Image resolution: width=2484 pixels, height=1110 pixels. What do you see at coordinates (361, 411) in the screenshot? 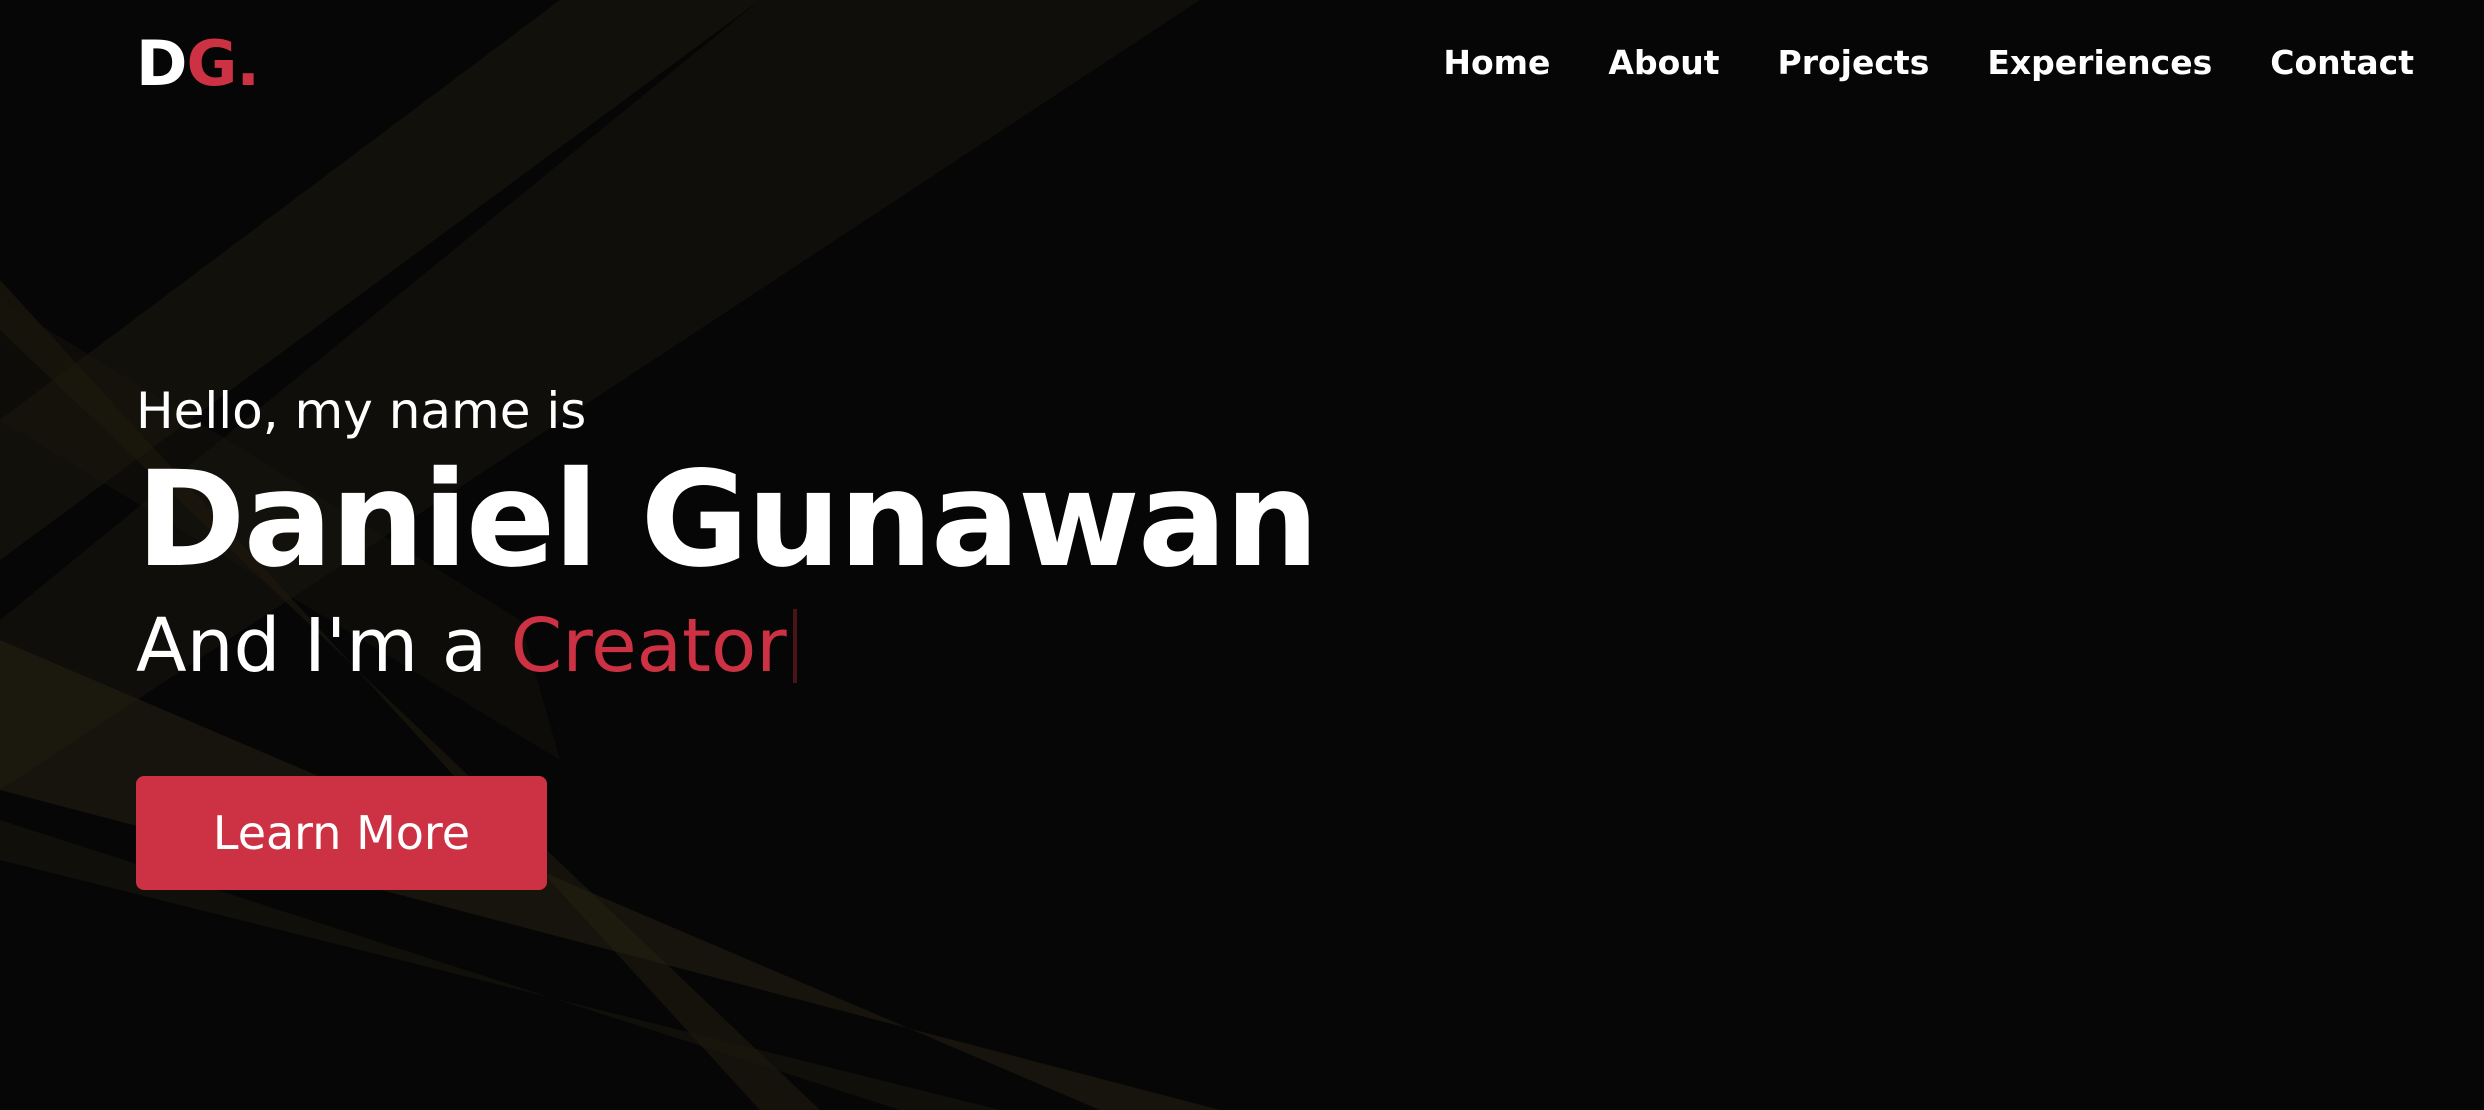
I see `hero-greeting: Hello, my name is` at bounding box center [361, 411].